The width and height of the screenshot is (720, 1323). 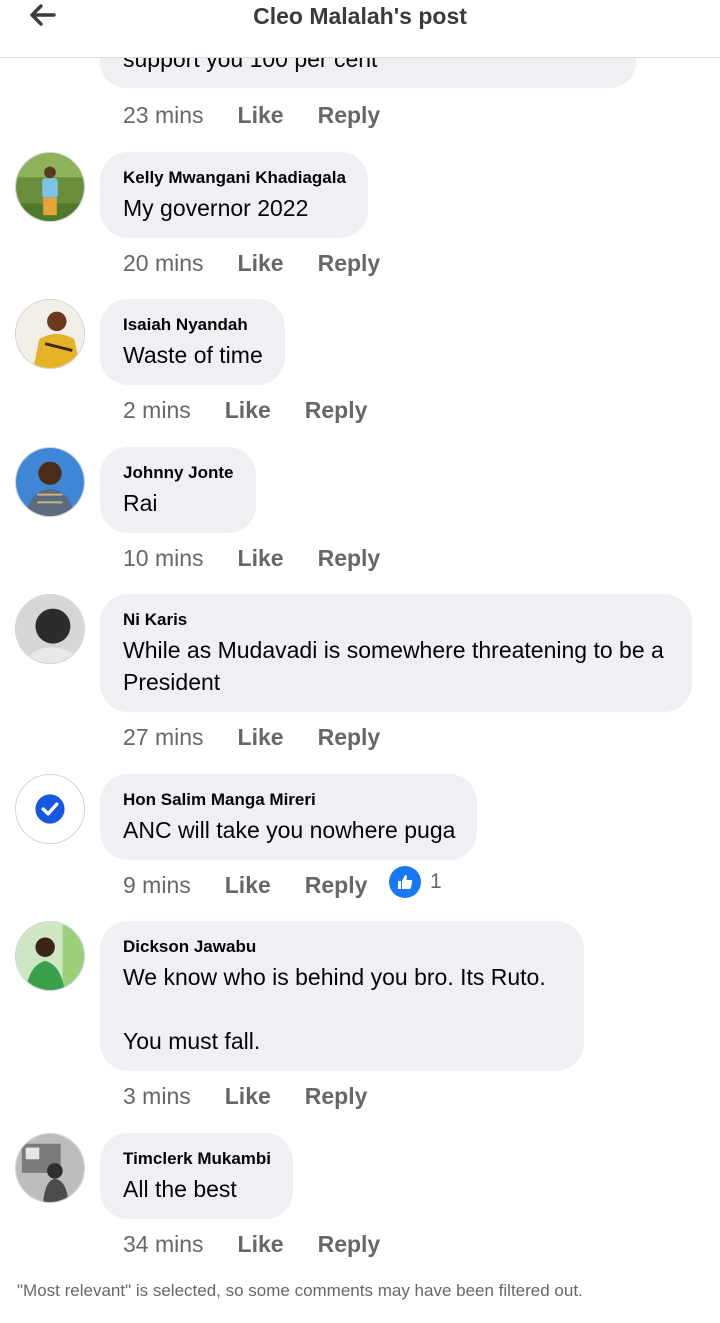 What do you see at coordinates (234, 178) in the screenshot?
I see `commenter-name: Kelly Mwangani Khadiagala` at bounding box center [234, 178].